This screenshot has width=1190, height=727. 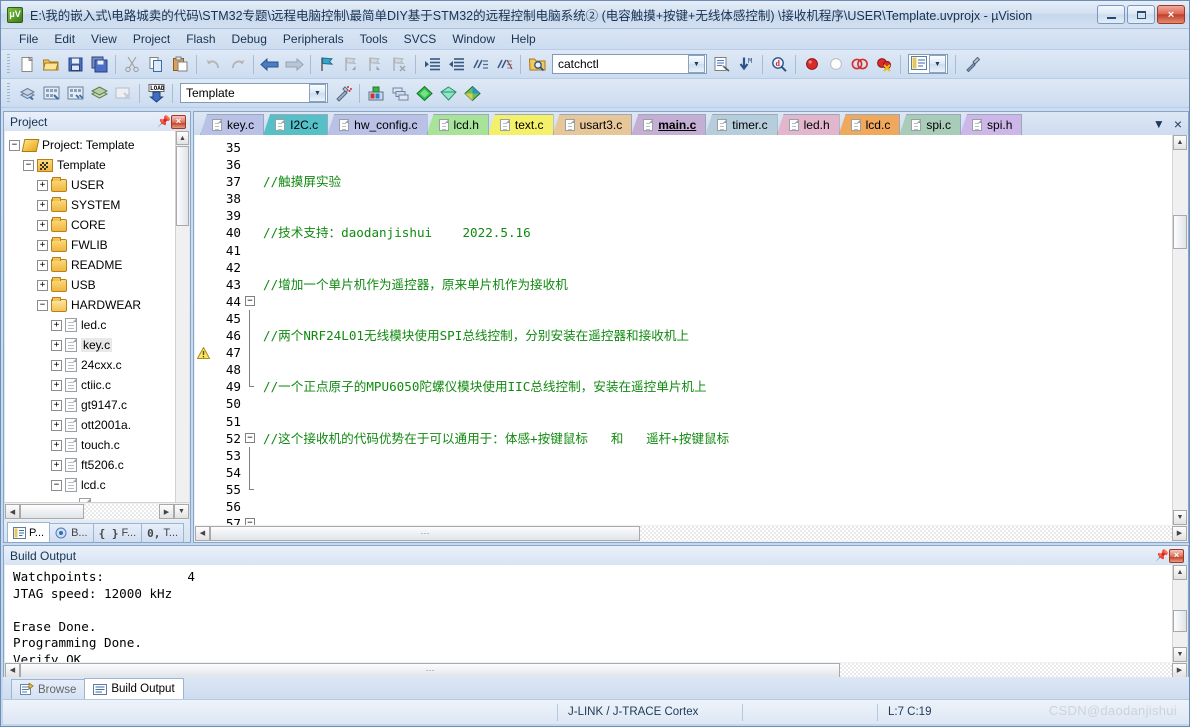 I want to click on scroll-left-button: ◀, so click(x=12, y=511).